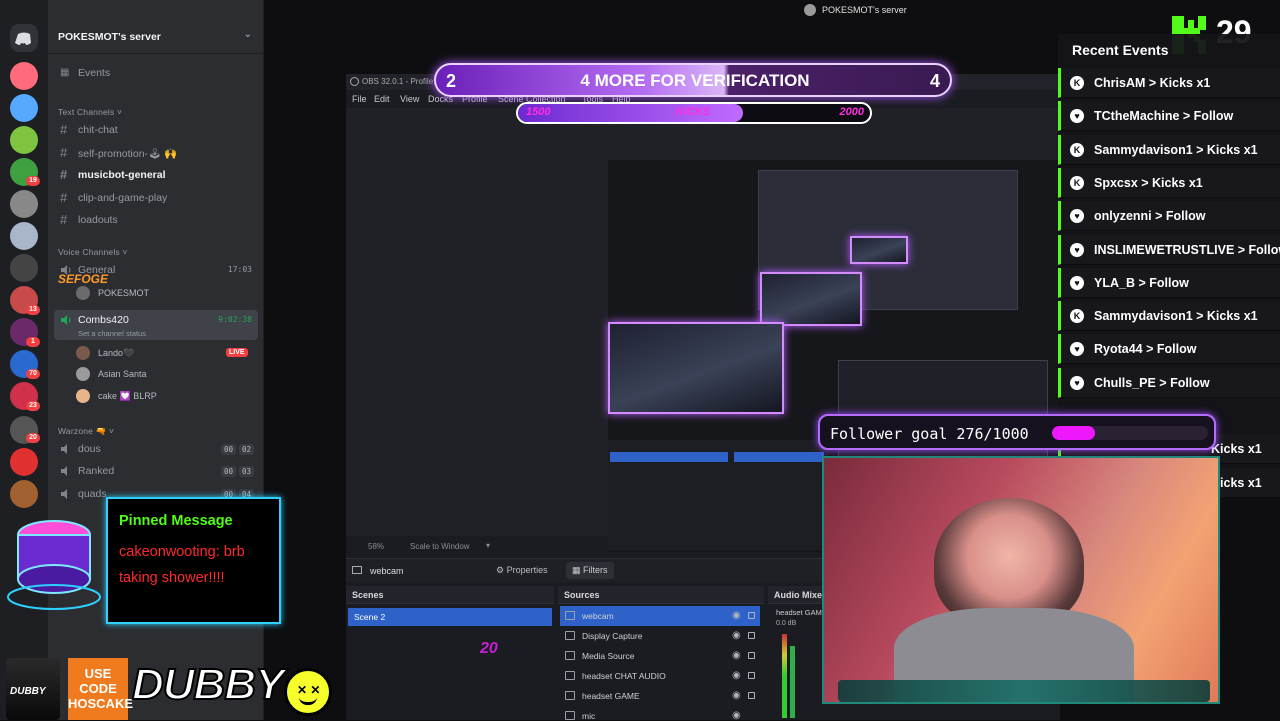  Describe the element at coordinates (33, 342) in the screenshot. I see `unread-badge: 1` at that location.